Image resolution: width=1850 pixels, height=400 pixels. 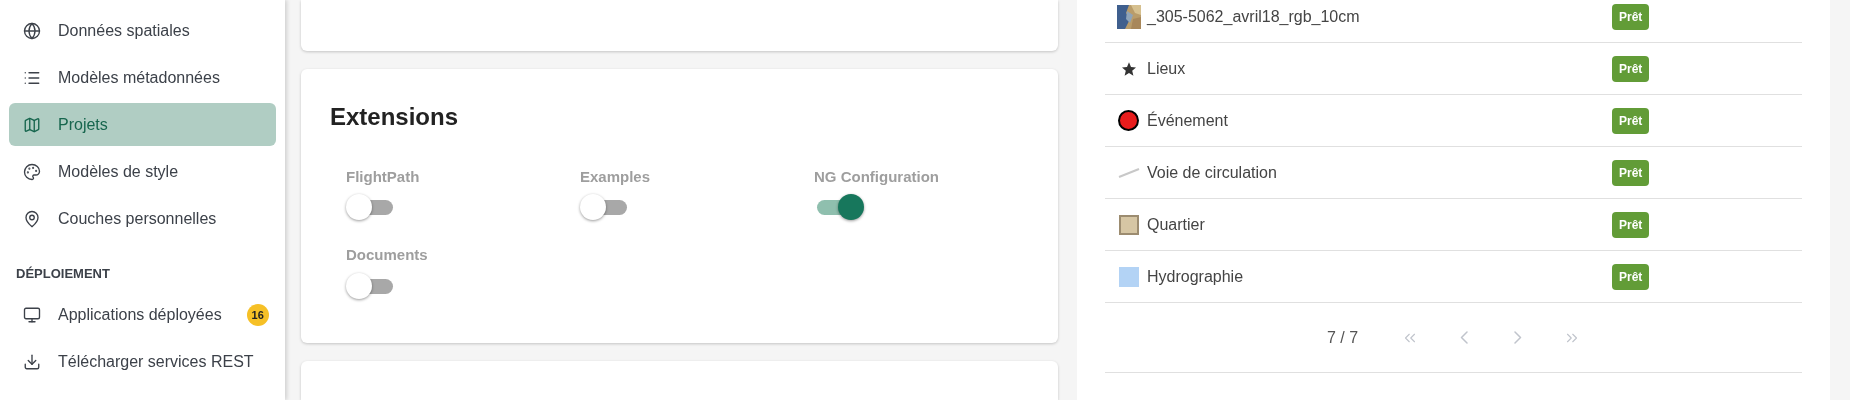 What do you see at coordinates (142, 171) in the screenshot?
I see `sidebar-item: Modèles de style` at bounding box center [142, 171].